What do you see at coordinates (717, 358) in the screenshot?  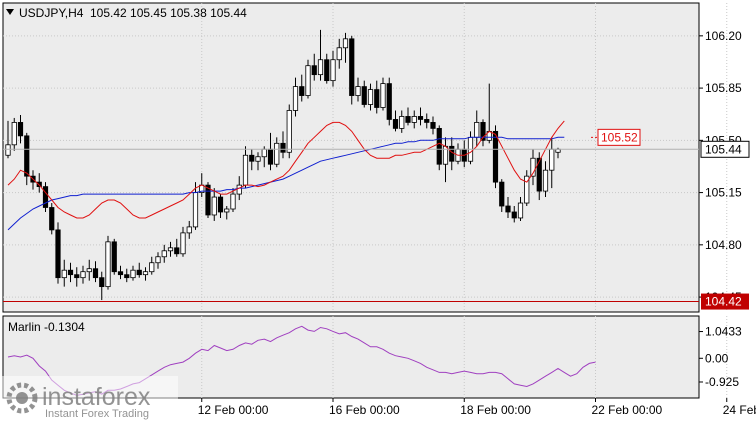 I see `indicator-y-tick-label: 0.00` at bounding box center [717, 358].